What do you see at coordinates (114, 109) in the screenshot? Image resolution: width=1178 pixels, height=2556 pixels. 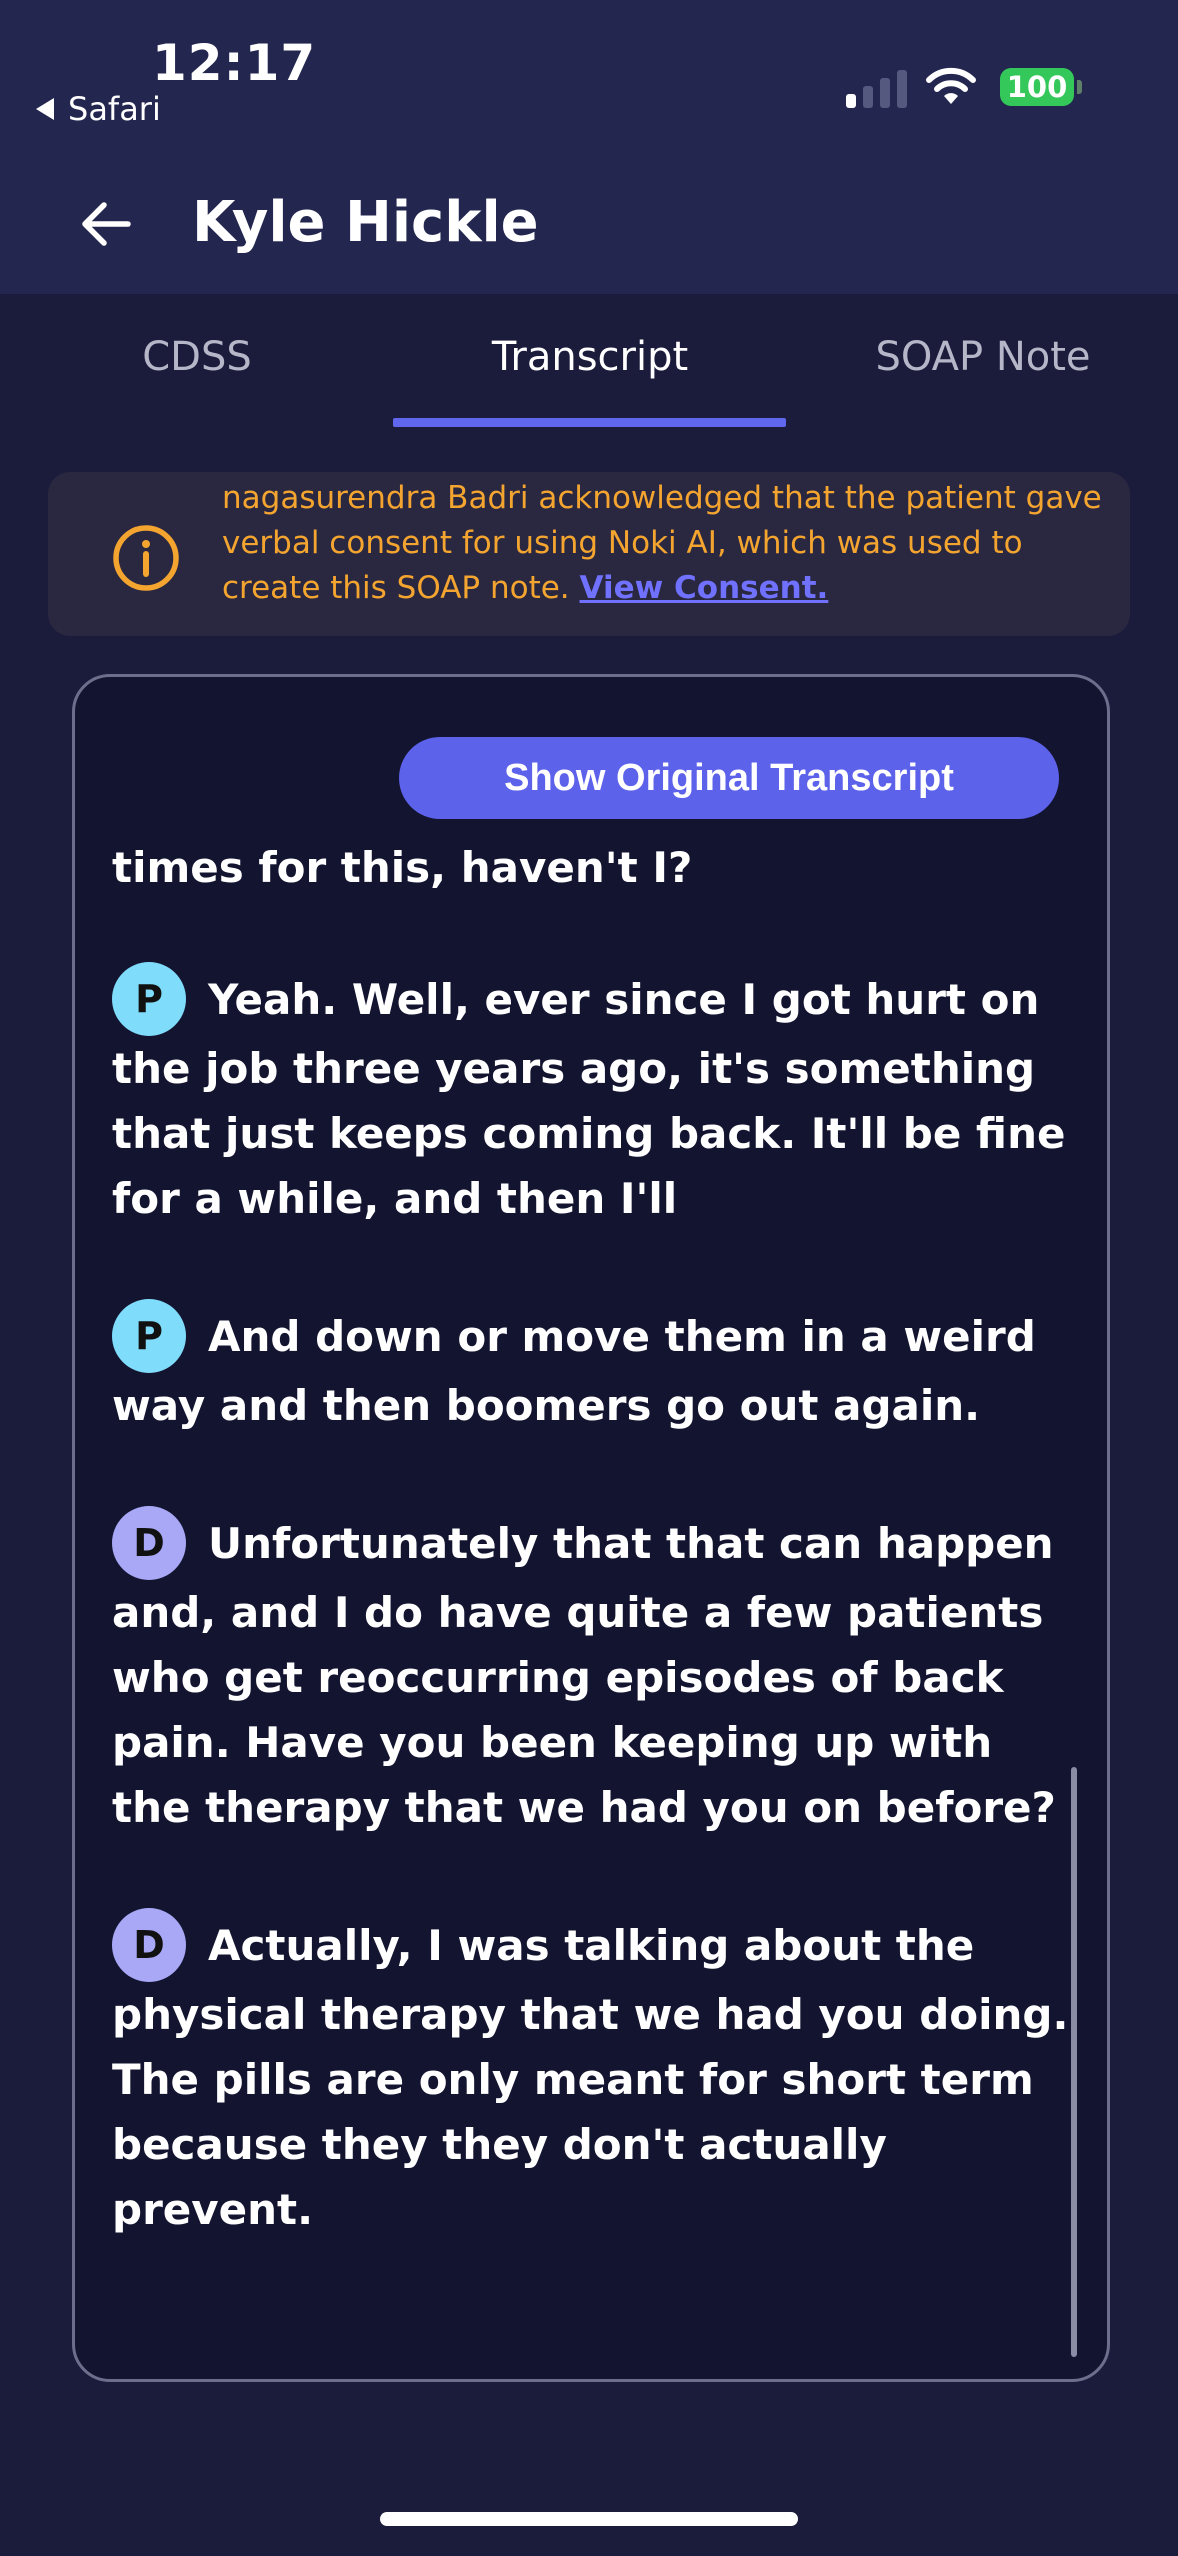 I see `back-app-label: Safari` at bounding box center [114, 109].